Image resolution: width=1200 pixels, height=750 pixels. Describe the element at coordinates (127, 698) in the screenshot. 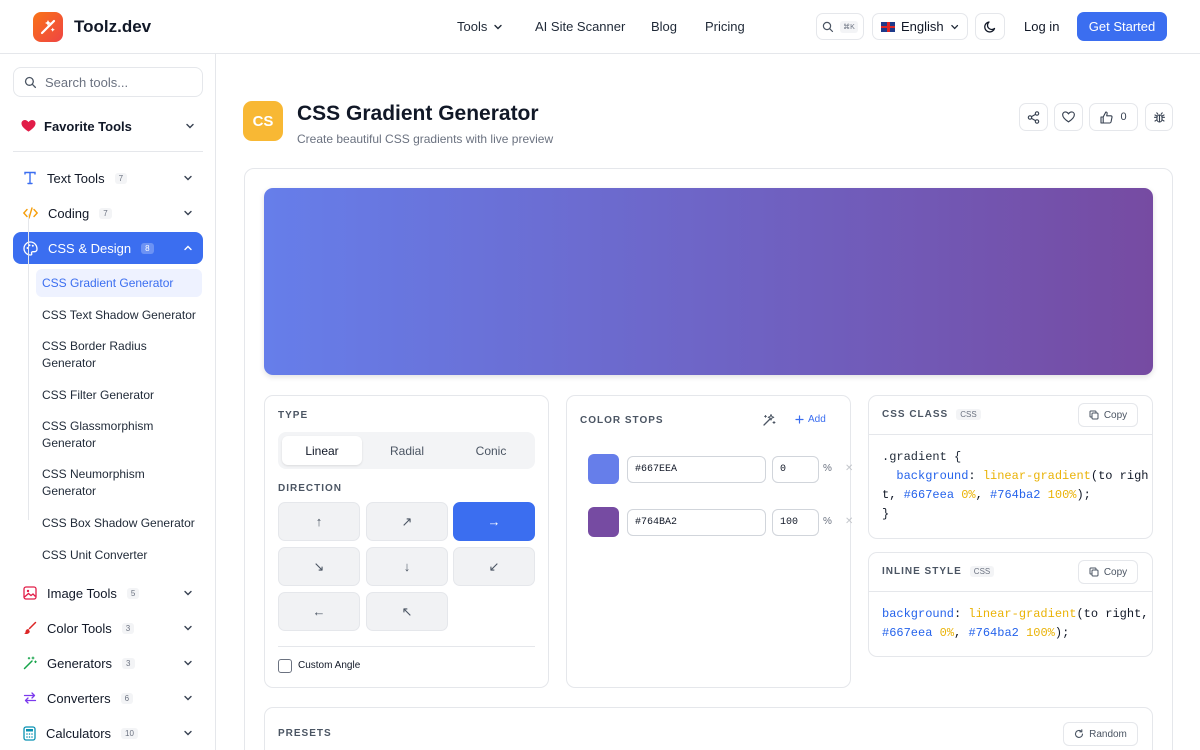

I see `category-count: 6` at that location.